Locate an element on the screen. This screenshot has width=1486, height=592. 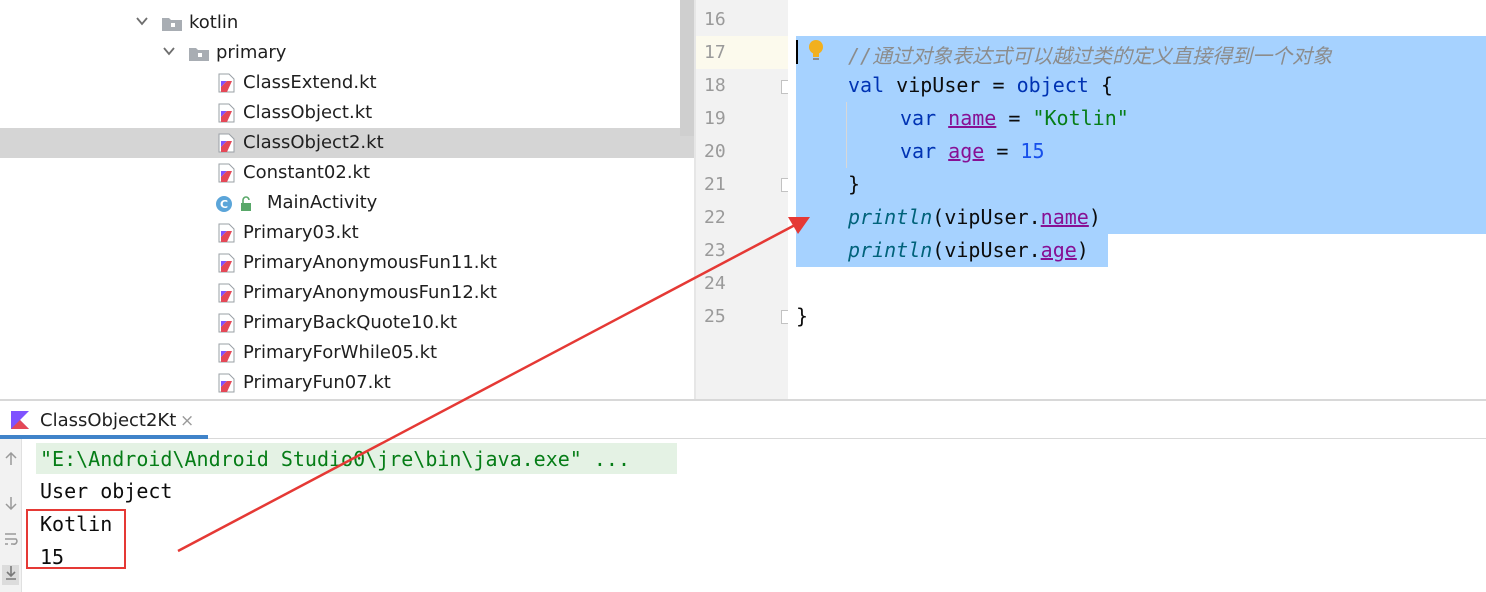
code-line-17: //通过对象表达式可以越过类的定义直接得到一个对象 is located at coordinates (1090, 54).